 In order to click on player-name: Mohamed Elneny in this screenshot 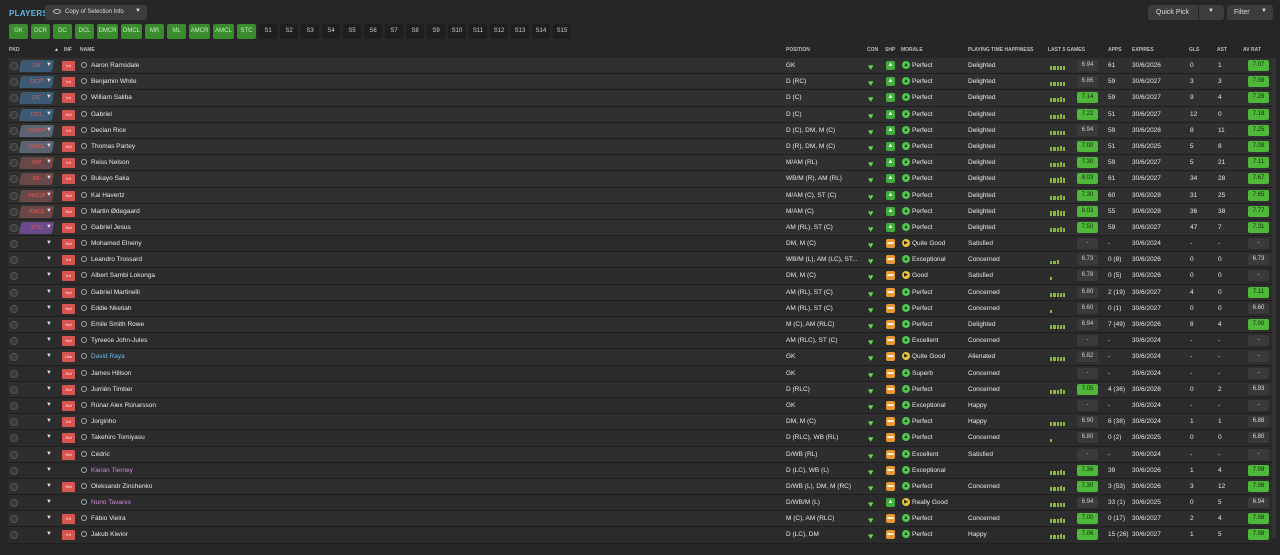, I will do `click(116, 243)`.